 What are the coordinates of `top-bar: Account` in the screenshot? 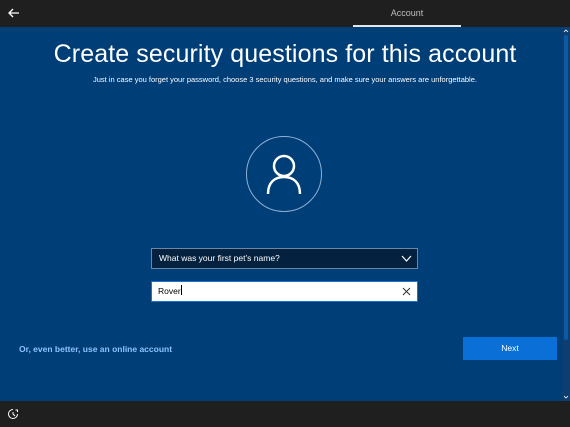 It's located at (285, 13).